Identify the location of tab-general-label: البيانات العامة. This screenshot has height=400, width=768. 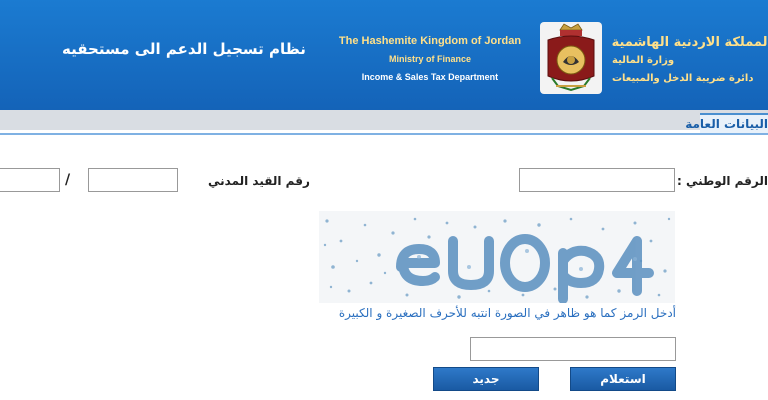
(726, 124).